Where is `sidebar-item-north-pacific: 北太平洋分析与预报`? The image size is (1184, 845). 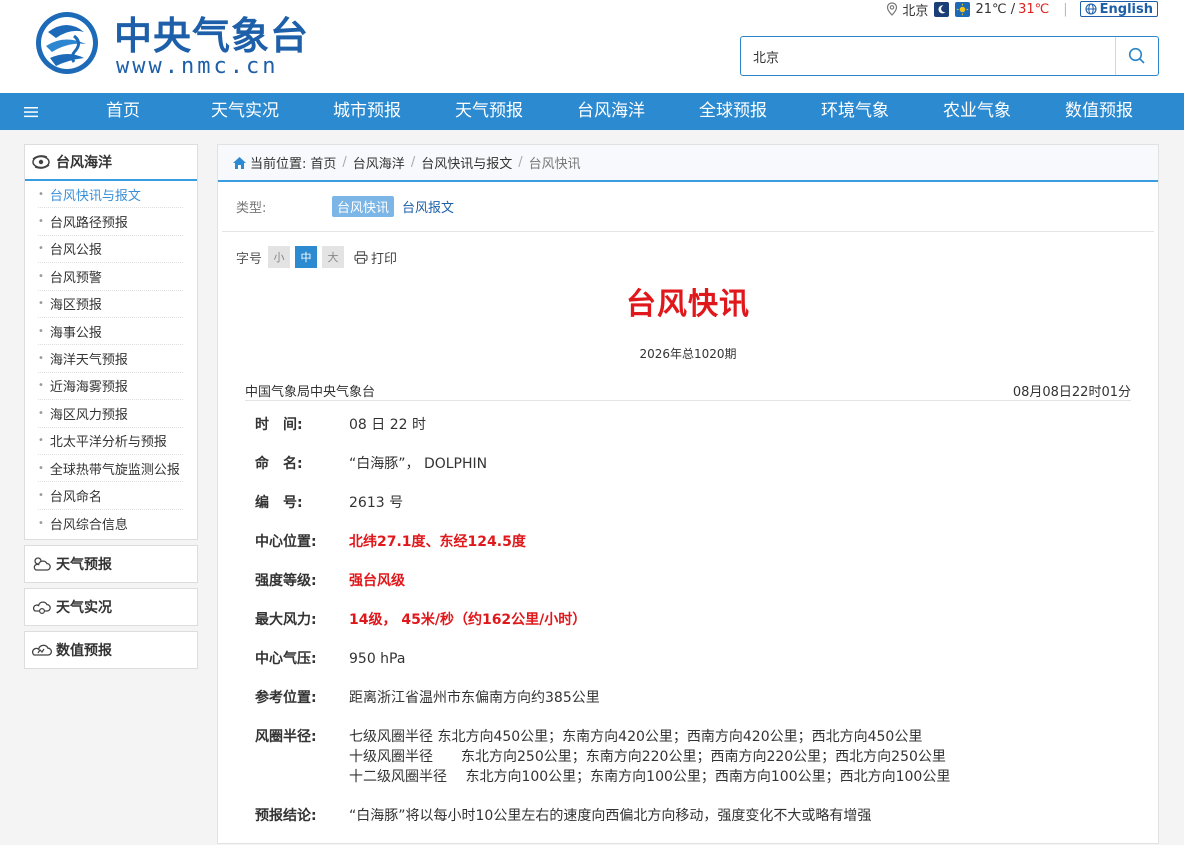 sidebar-item-north-pacific: 北太平洋分析与预报 is located at coordinates (110, 441).